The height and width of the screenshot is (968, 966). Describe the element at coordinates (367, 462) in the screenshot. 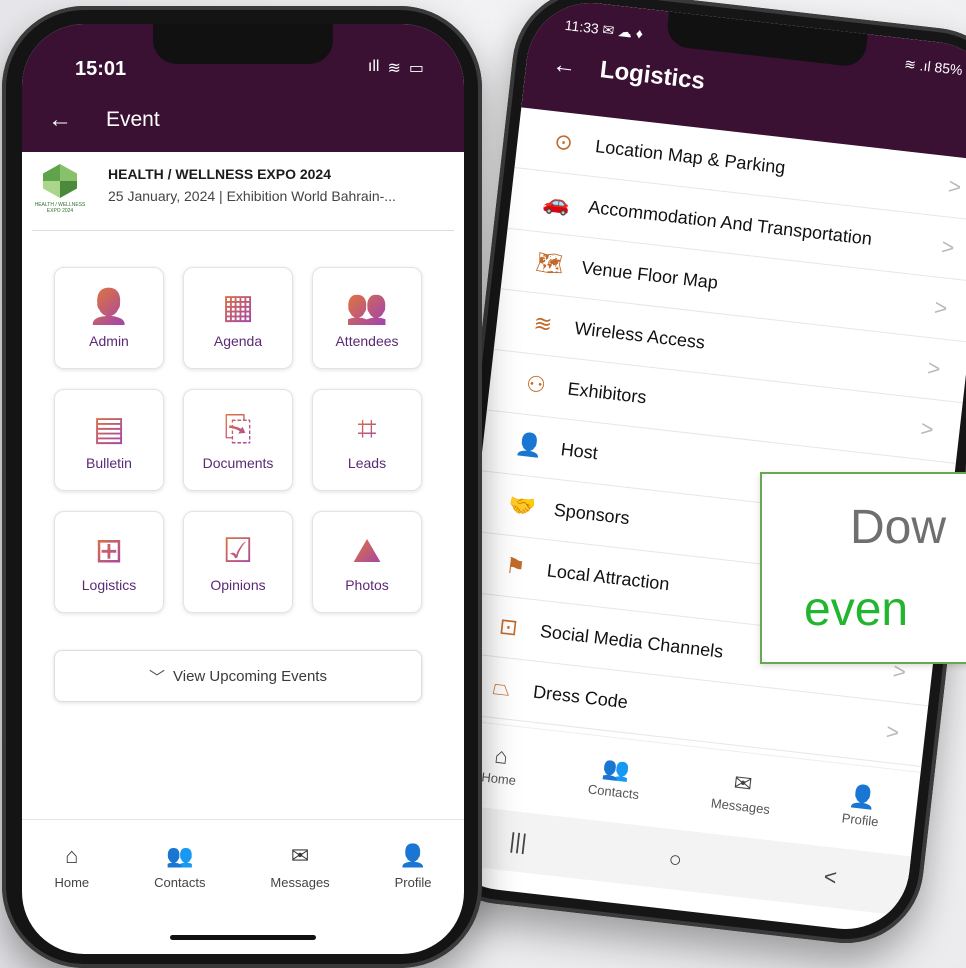

I see `tile-label: Leads` at that location.